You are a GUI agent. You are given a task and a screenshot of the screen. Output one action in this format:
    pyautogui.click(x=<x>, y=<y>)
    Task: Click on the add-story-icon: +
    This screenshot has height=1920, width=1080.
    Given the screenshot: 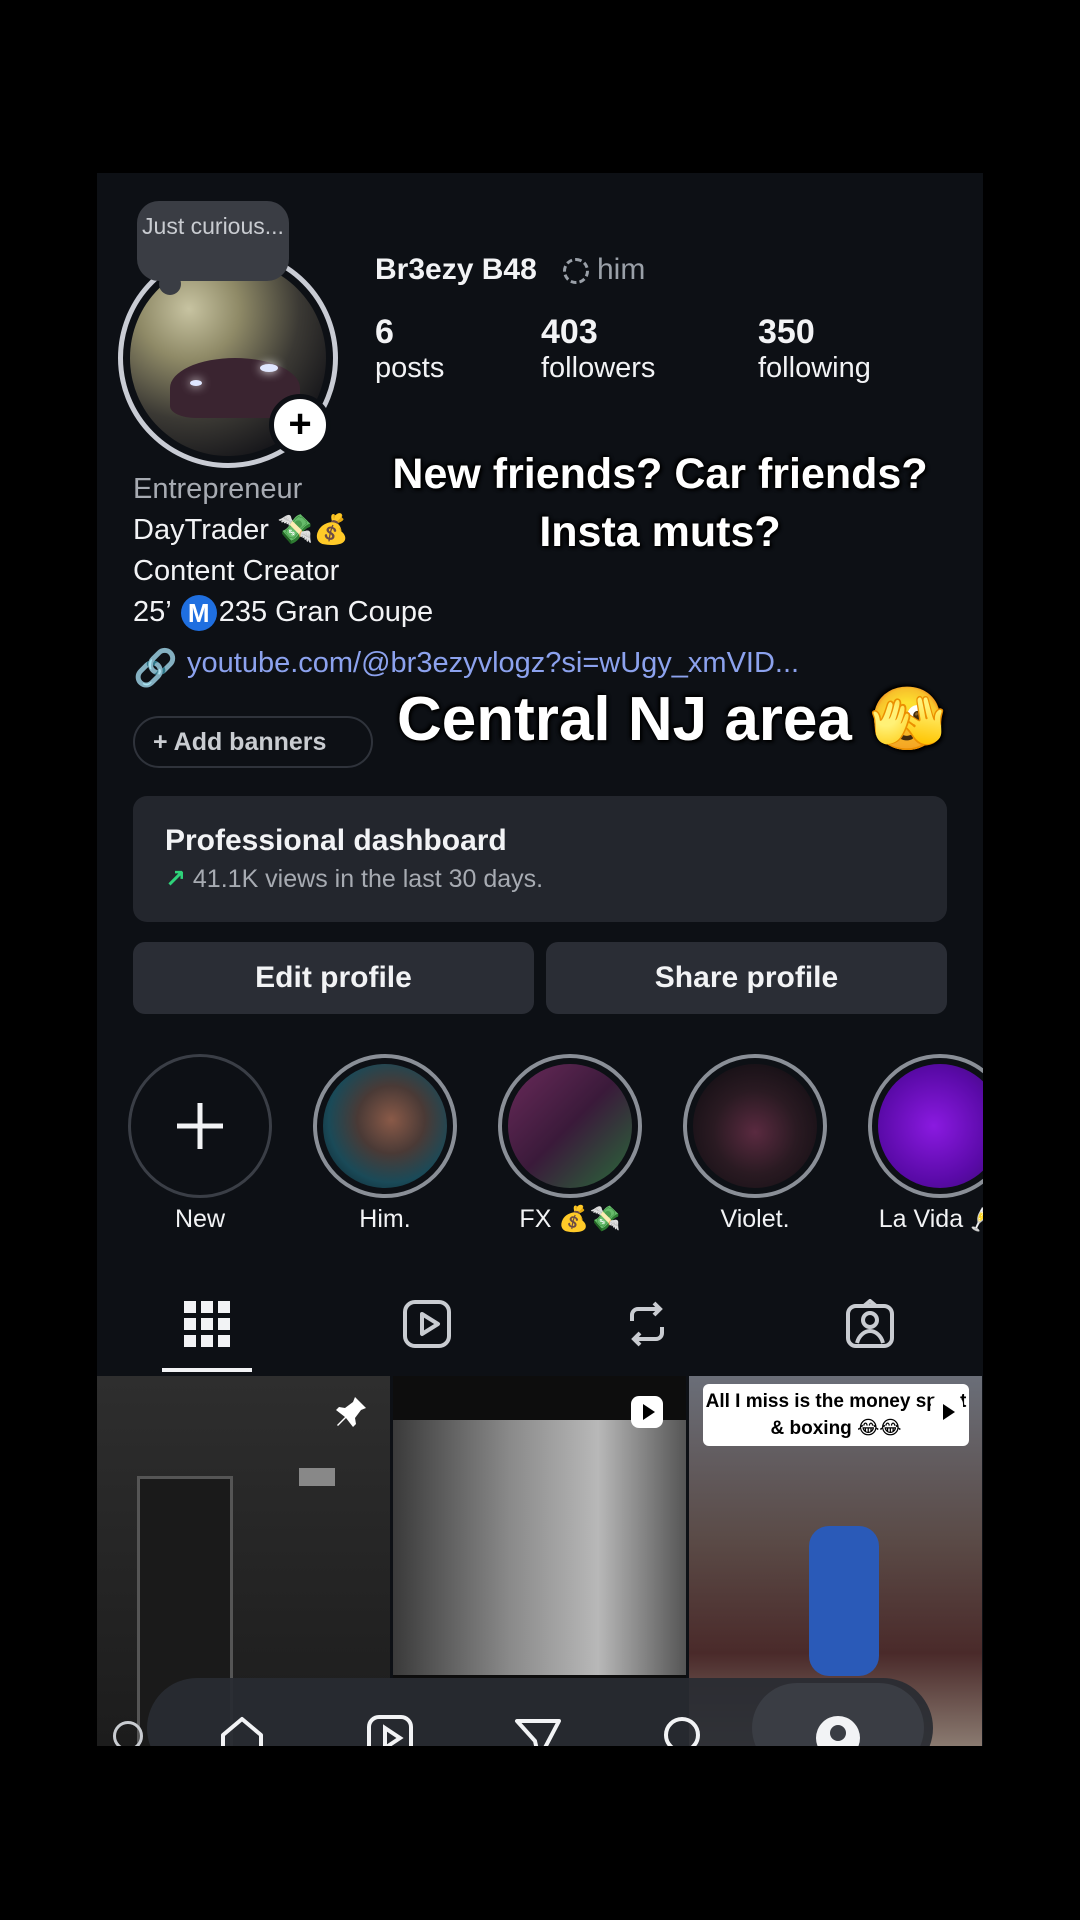 What is the action you would take?
    pyautogui.click(x=300, y=425)
    